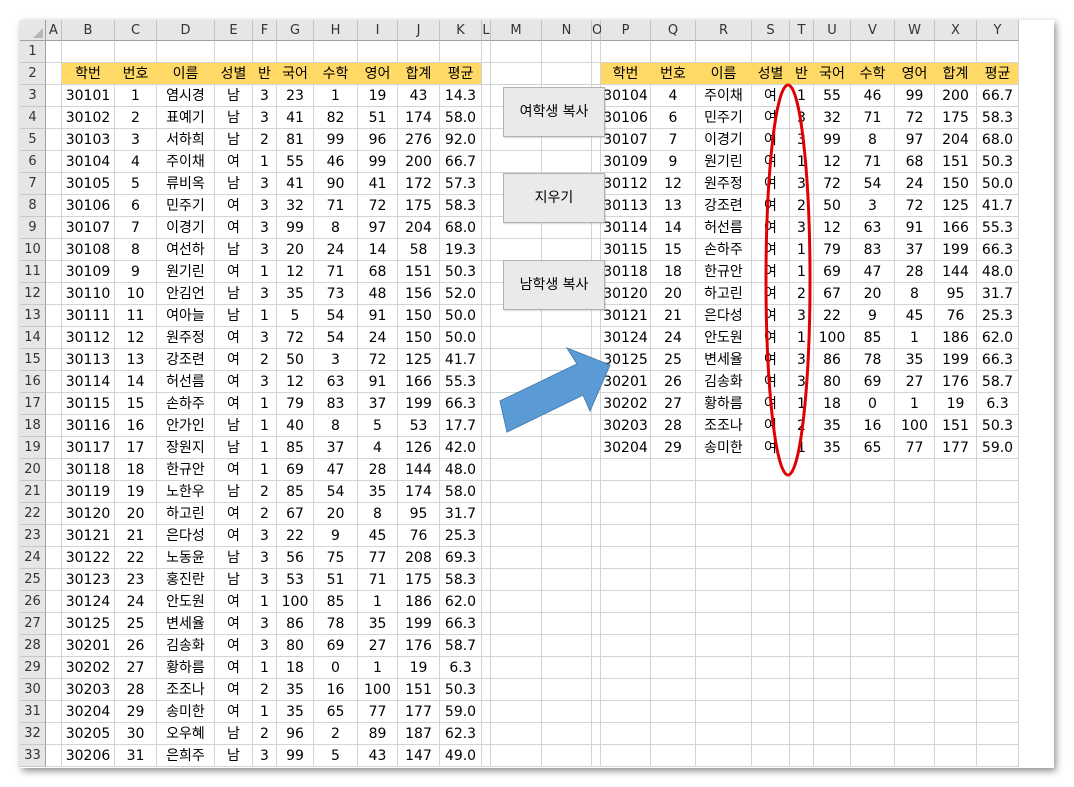  I want to click on highlight-ellipse, so click(788, 280).